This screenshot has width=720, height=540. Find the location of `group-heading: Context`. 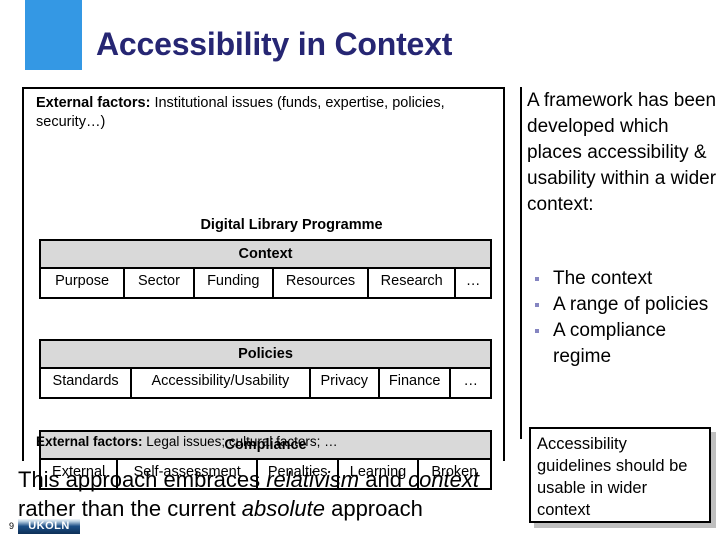

group-heading: Context is located at coordinates (265, 254).